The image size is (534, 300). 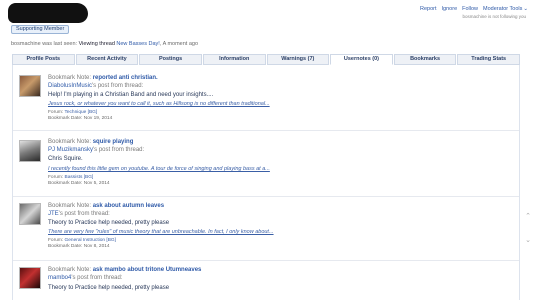 I want to click on ignore-link: Ignore, so click(x=450, y=9).